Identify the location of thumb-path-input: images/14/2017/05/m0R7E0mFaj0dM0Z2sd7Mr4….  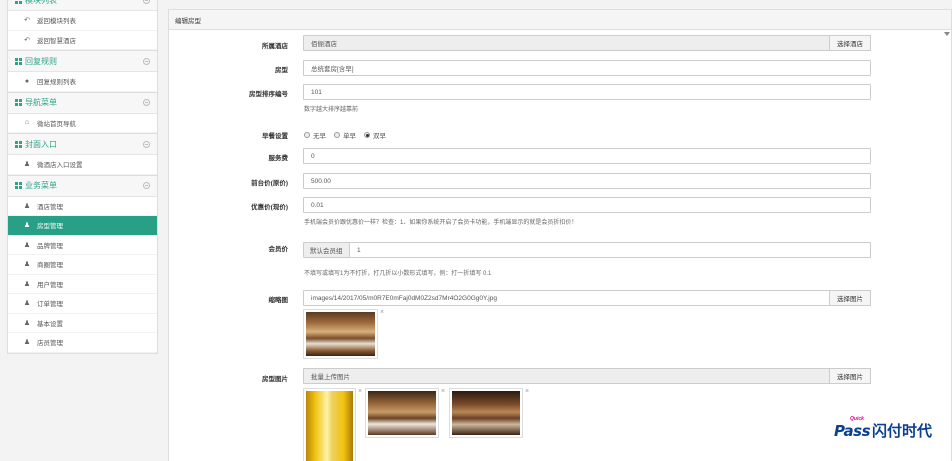
(566, 298).